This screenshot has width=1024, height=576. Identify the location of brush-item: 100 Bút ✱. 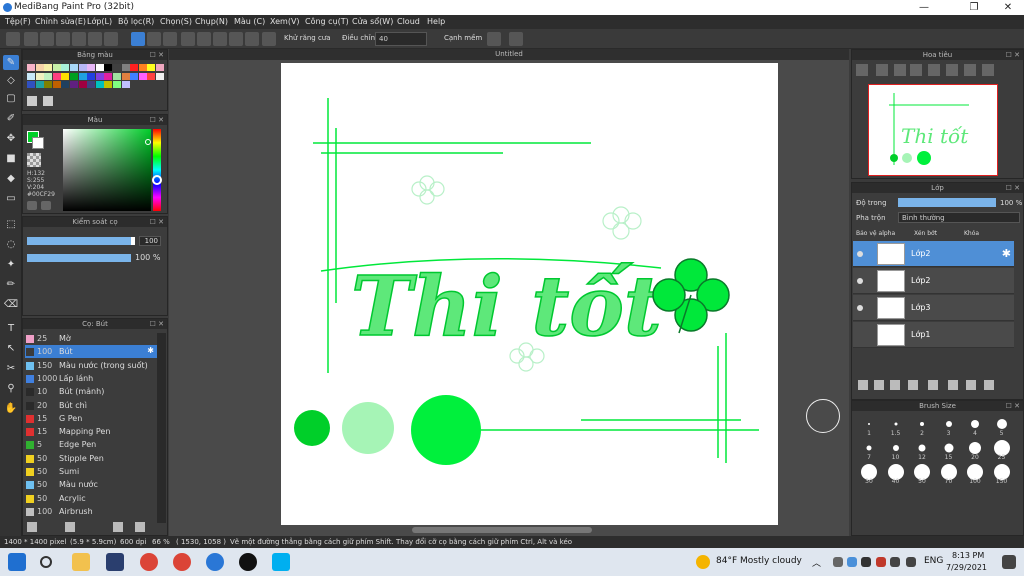
(91, 352).